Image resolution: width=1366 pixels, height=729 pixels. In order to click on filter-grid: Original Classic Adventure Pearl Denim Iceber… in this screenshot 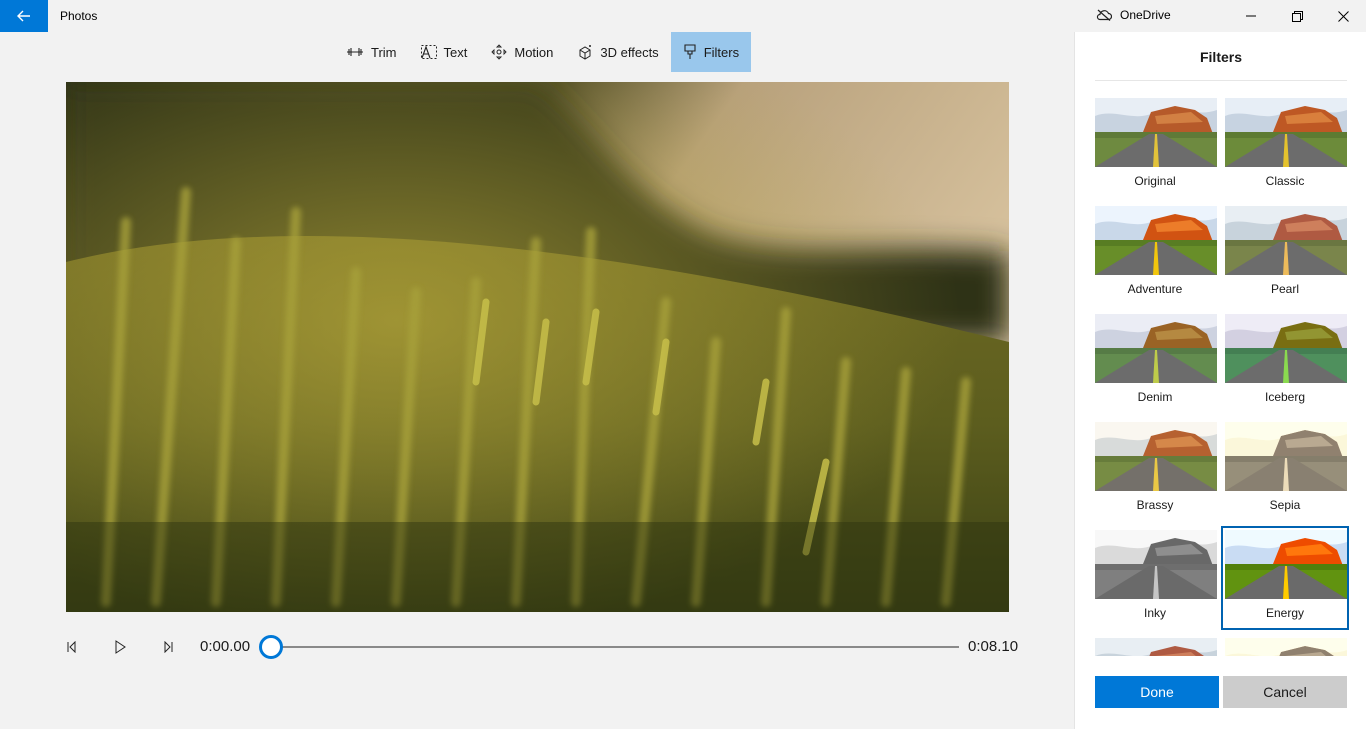, I will do `click(1221, 376)`.